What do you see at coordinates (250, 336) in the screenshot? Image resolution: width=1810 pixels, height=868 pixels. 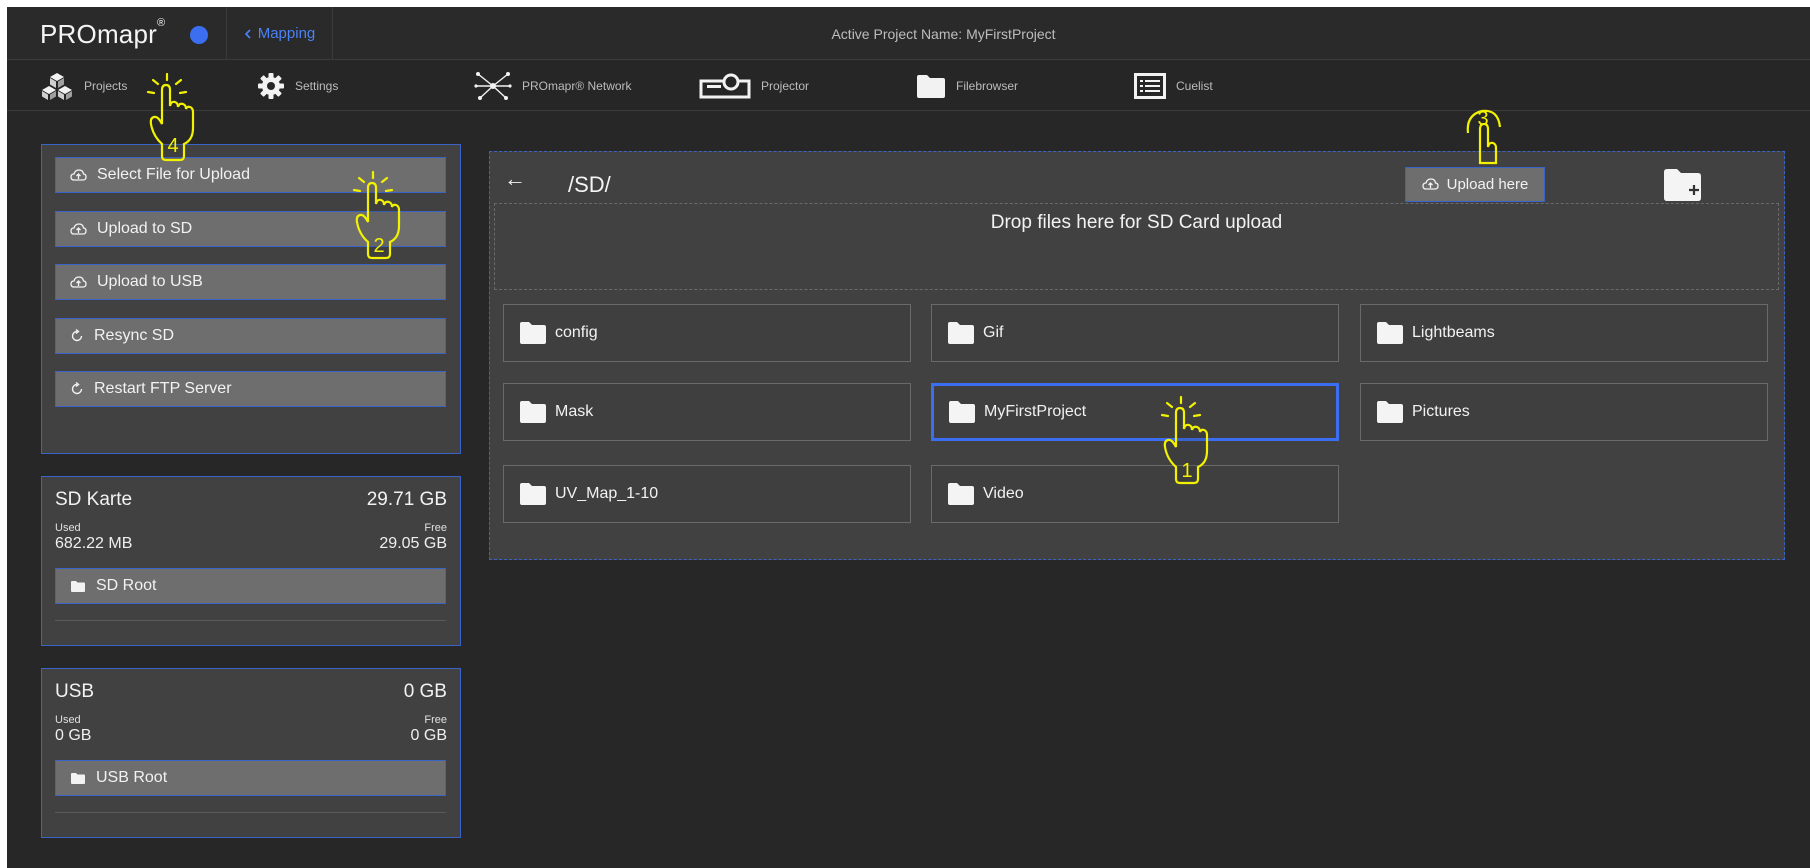 I see `resync-sd-button: Resync SD` at bounding box center [250, 336].